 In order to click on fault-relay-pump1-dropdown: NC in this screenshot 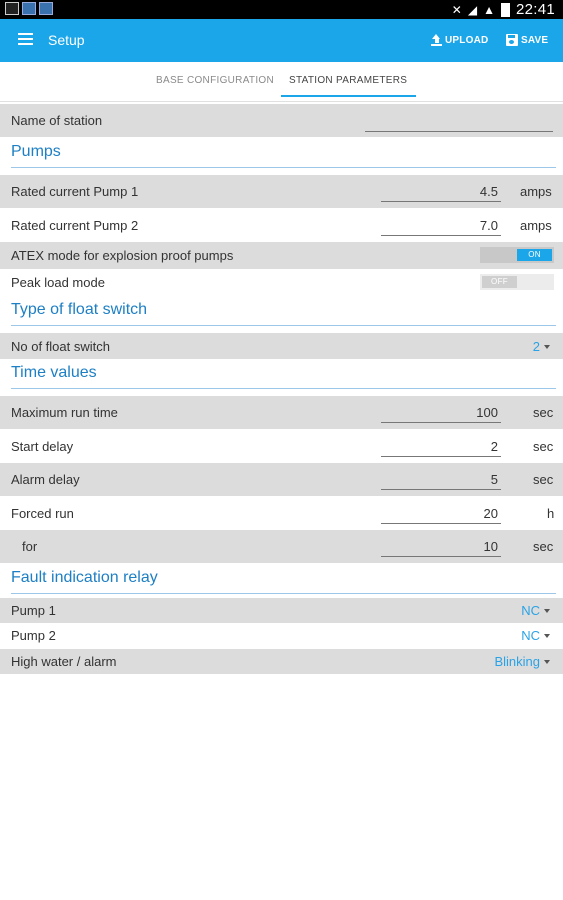, I will do `click(535, 610)`.